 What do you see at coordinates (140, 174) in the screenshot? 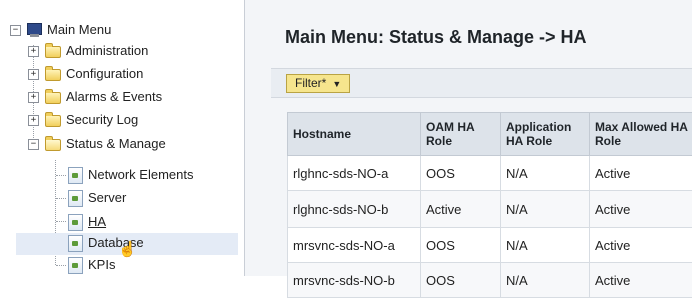
I see `tree-item-label: Network Elements` at bounding box center [140, 174].